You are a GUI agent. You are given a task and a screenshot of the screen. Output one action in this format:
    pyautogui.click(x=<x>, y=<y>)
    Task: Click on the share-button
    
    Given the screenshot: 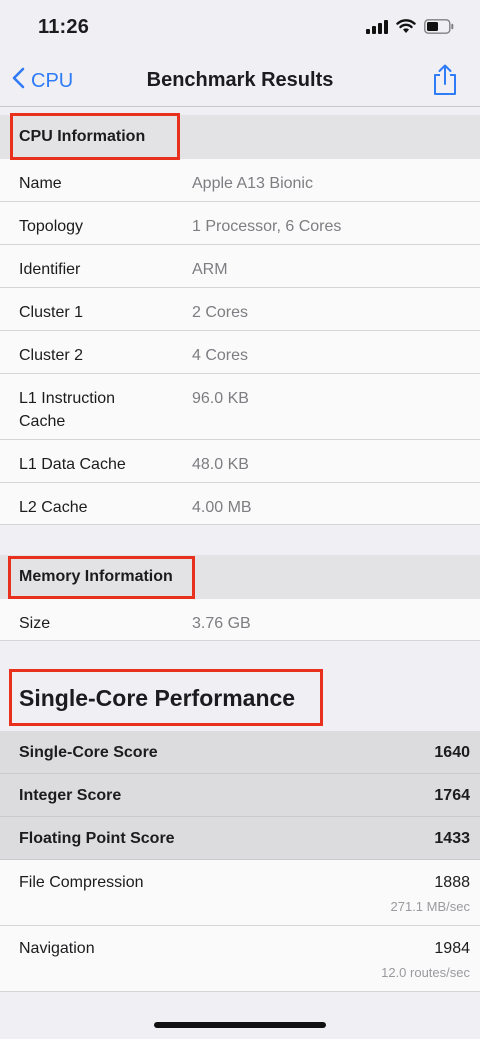 What is the action you would take?
    pyautogui.click(x=445, y=82)
    